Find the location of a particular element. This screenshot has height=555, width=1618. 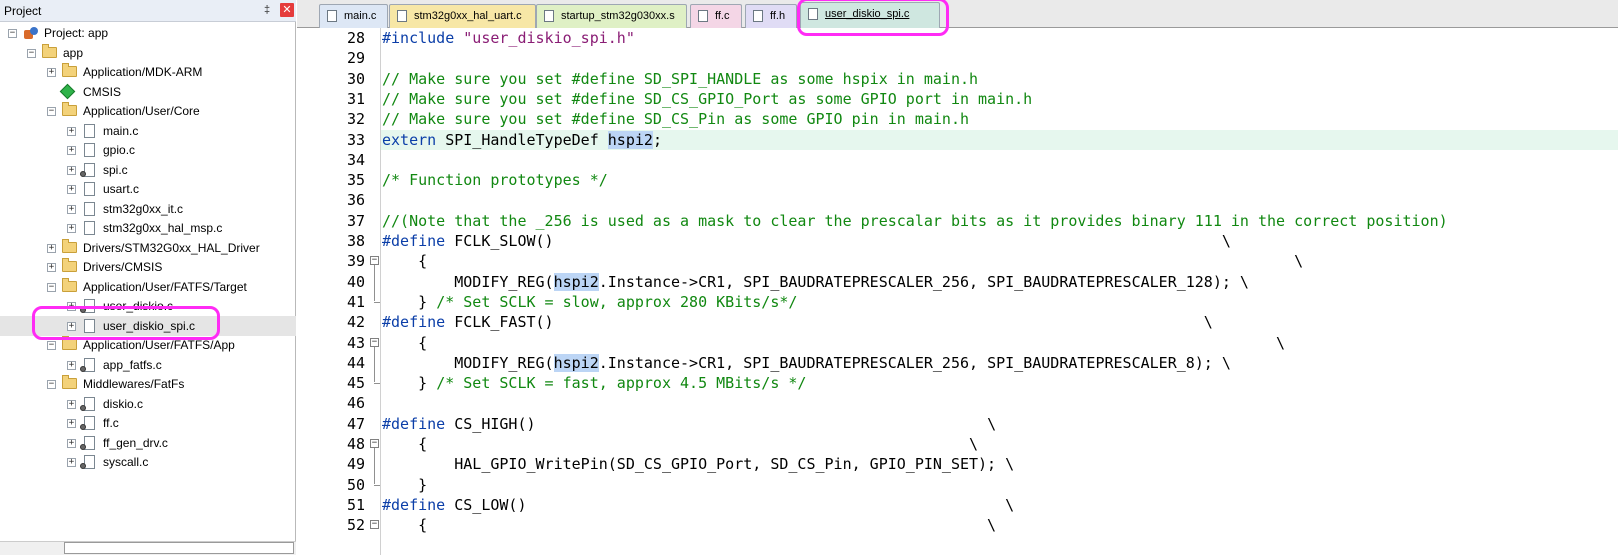

tree-item: + main.c is located at coordinates (148, 131).